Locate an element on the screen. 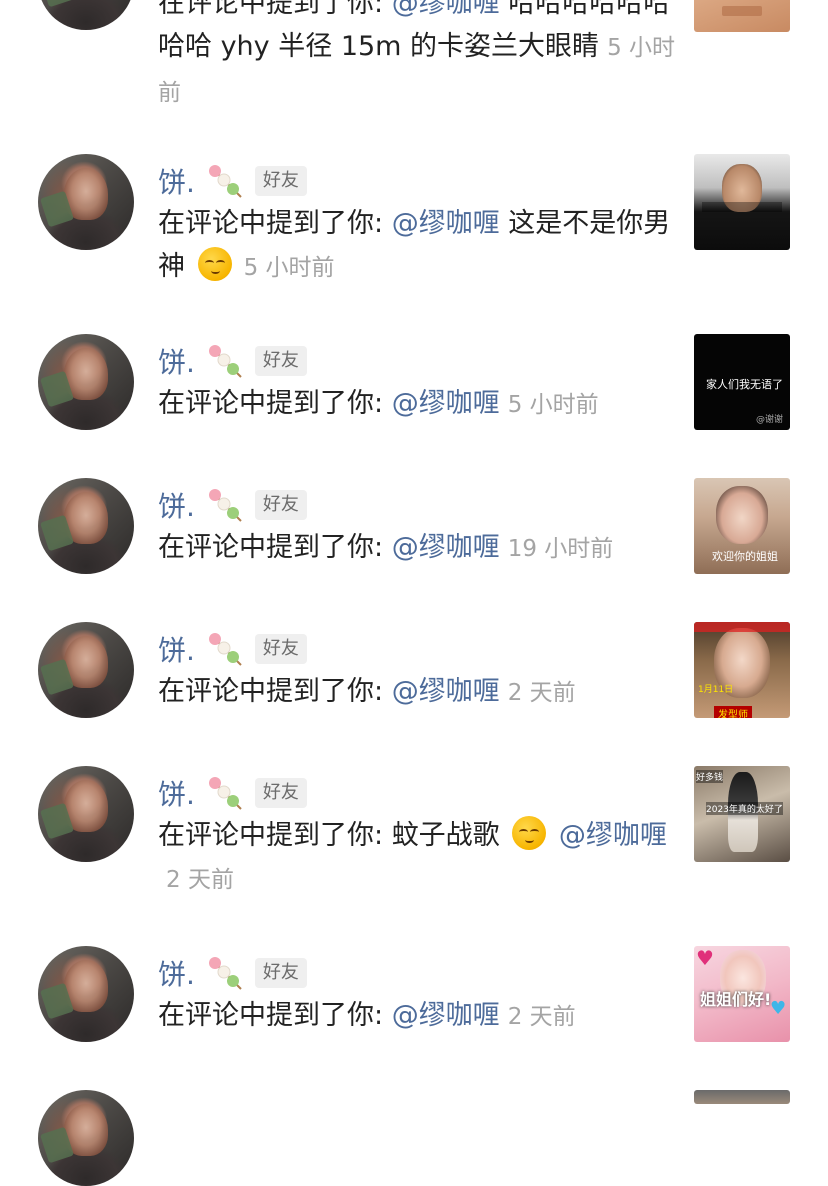 Image resolution: width=828 pixels, height=1186 pixels. timestamp: 19 小时前 is located at coordinates (560, 549).